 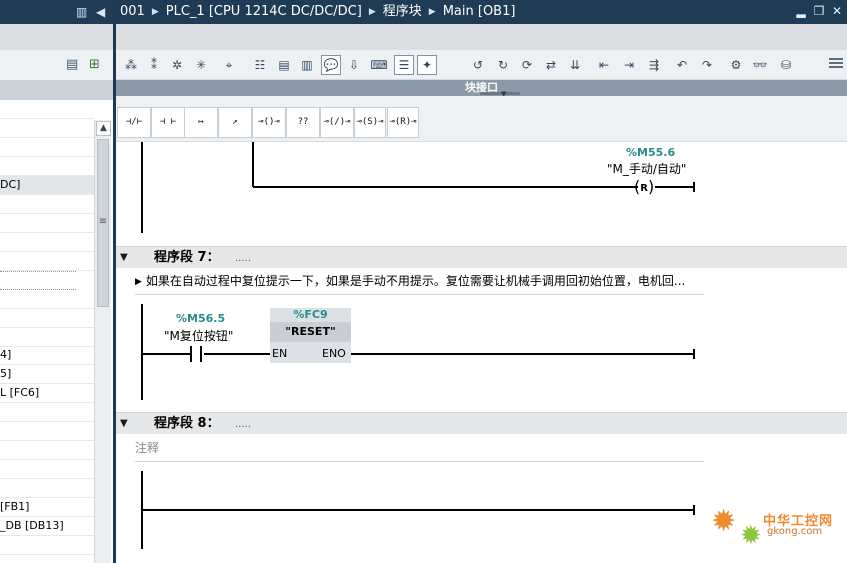 I want to click on absolute-operands-icon: ⌖, so click(x=229, y=65).